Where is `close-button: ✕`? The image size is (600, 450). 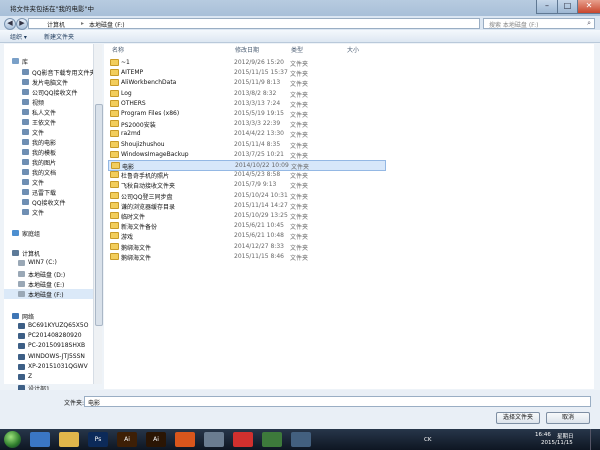
close-button: ✕ is located at coordinates (588, 7).